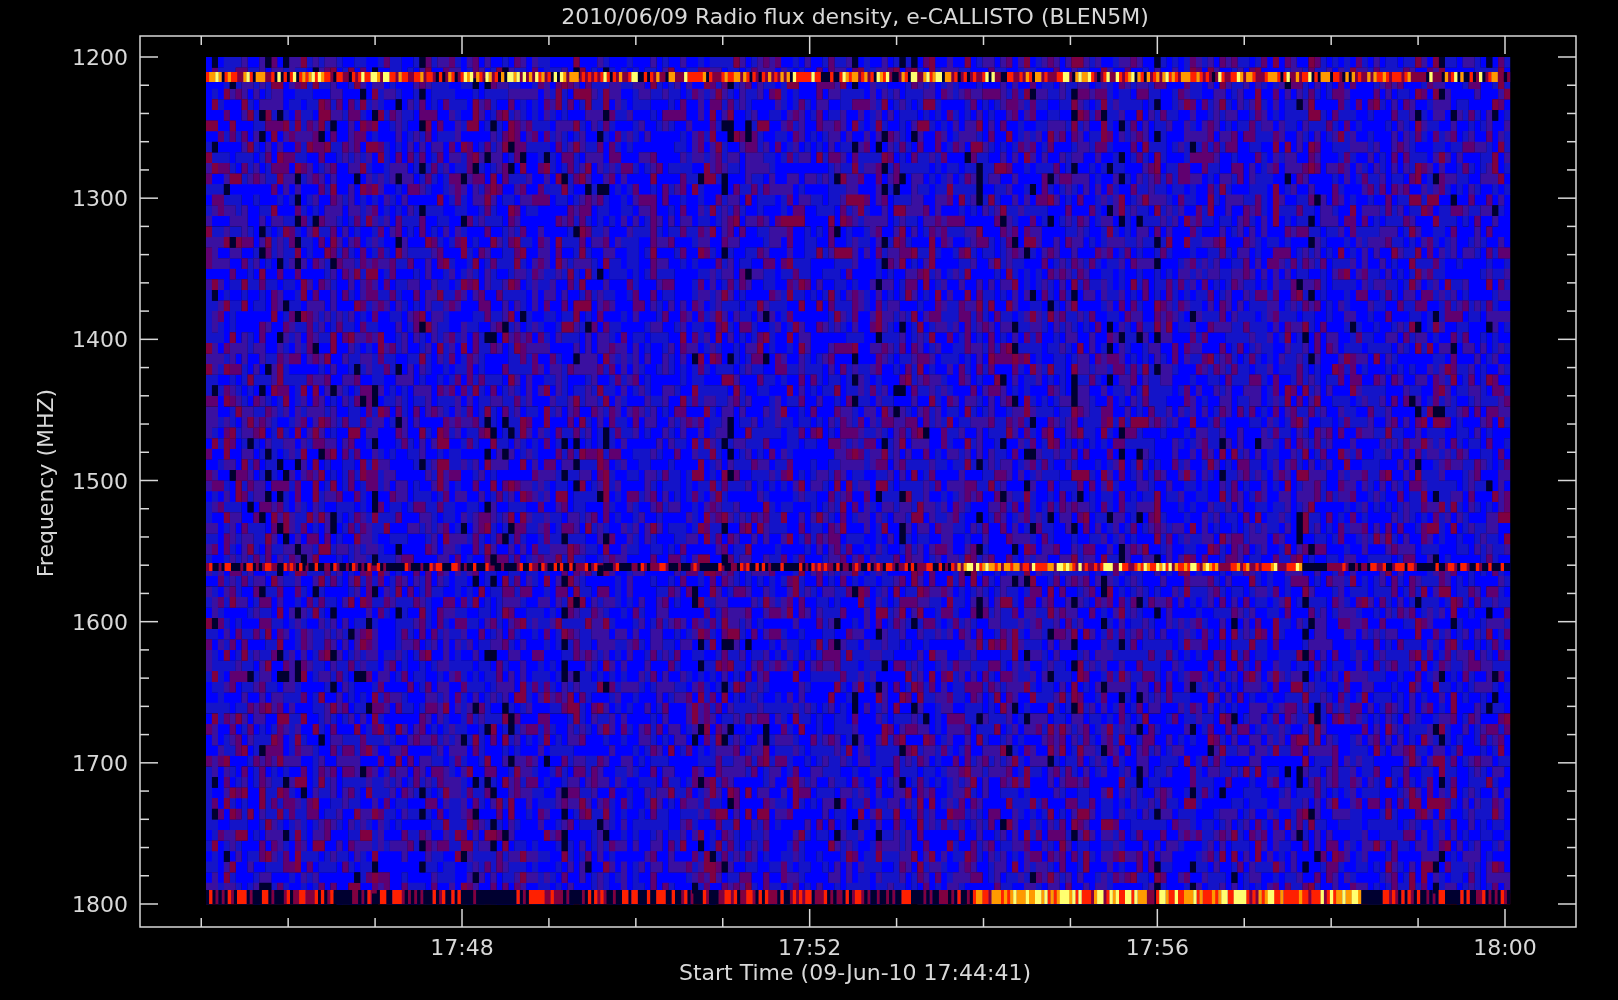  I want to click on x-tick-label: 17:52, so click(809, 947).